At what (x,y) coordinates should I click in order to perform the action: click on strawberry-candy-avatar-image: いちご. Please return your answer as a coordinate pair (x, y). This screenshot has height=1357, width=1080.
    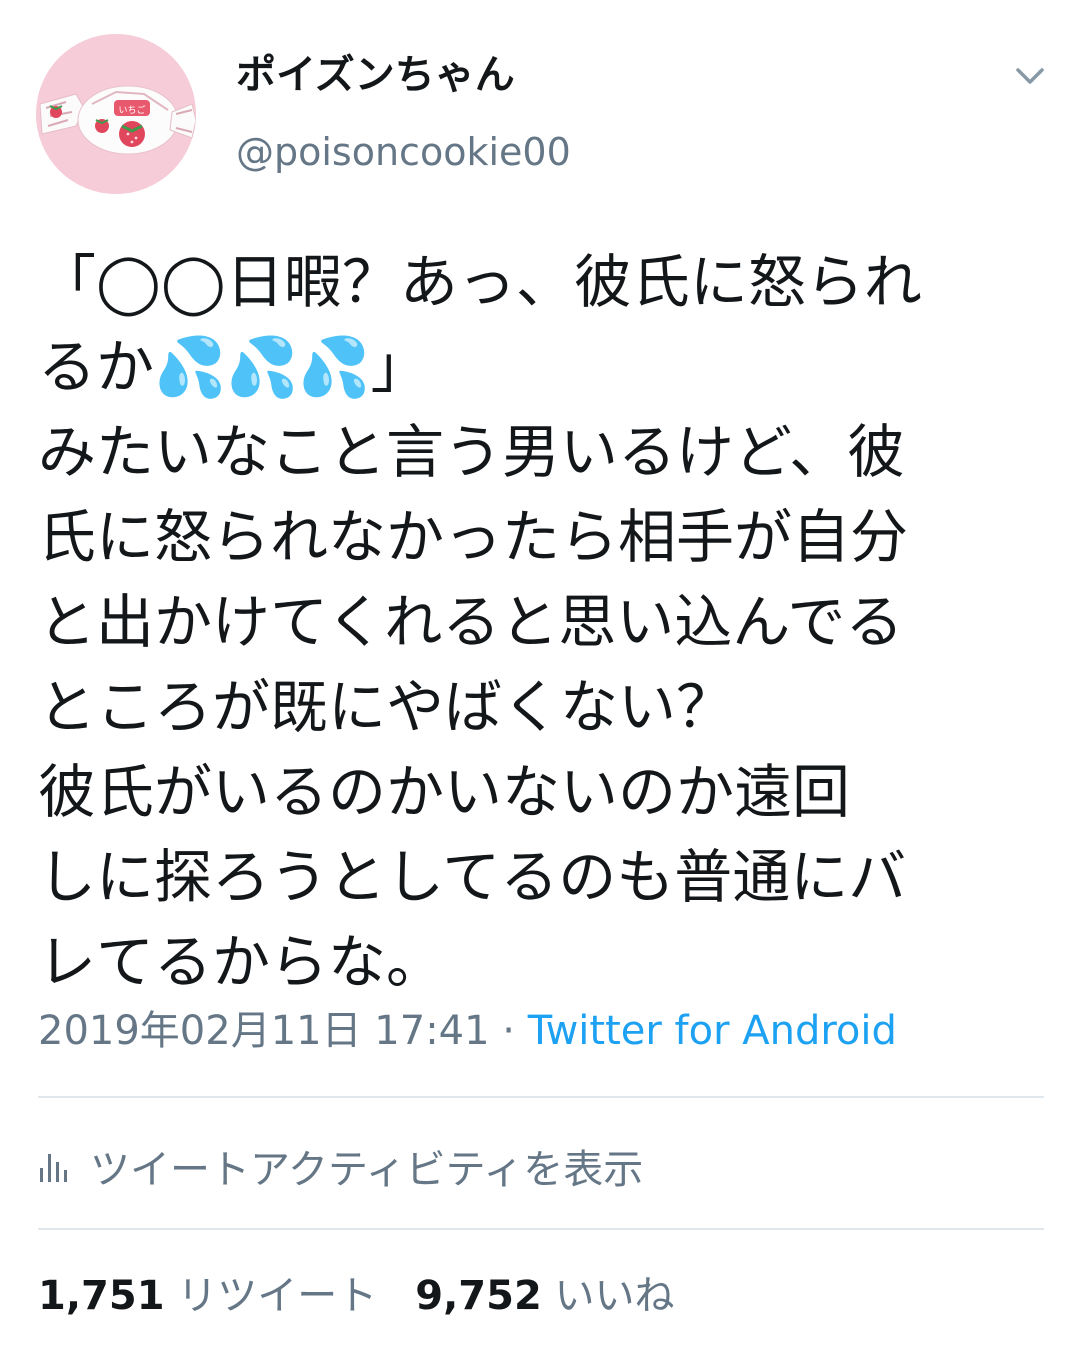
    Looking at the image, I should click on (116, 114).